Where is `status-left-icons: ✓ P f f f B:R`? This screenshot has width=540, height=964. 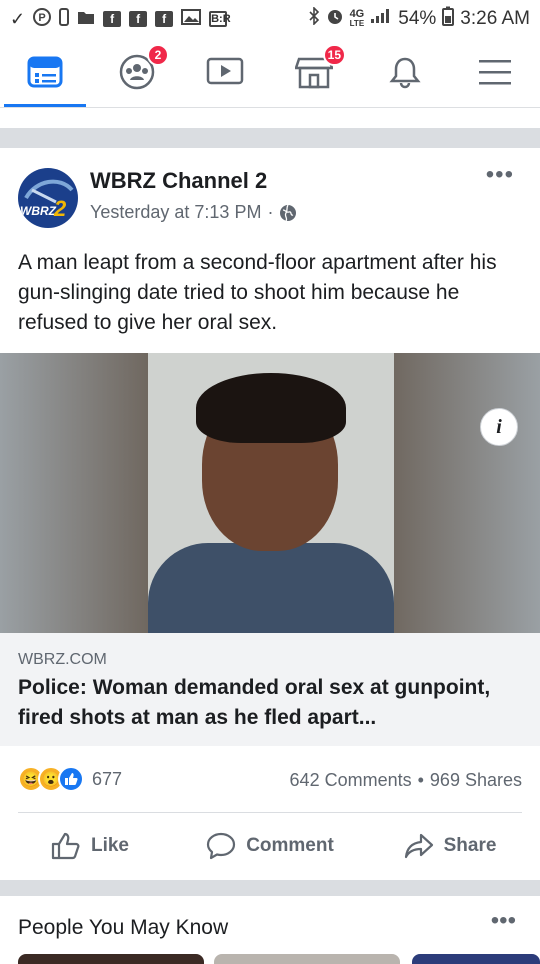
status-left-icons: ✓ P f f f B:R is located at coordinates (120, 19).